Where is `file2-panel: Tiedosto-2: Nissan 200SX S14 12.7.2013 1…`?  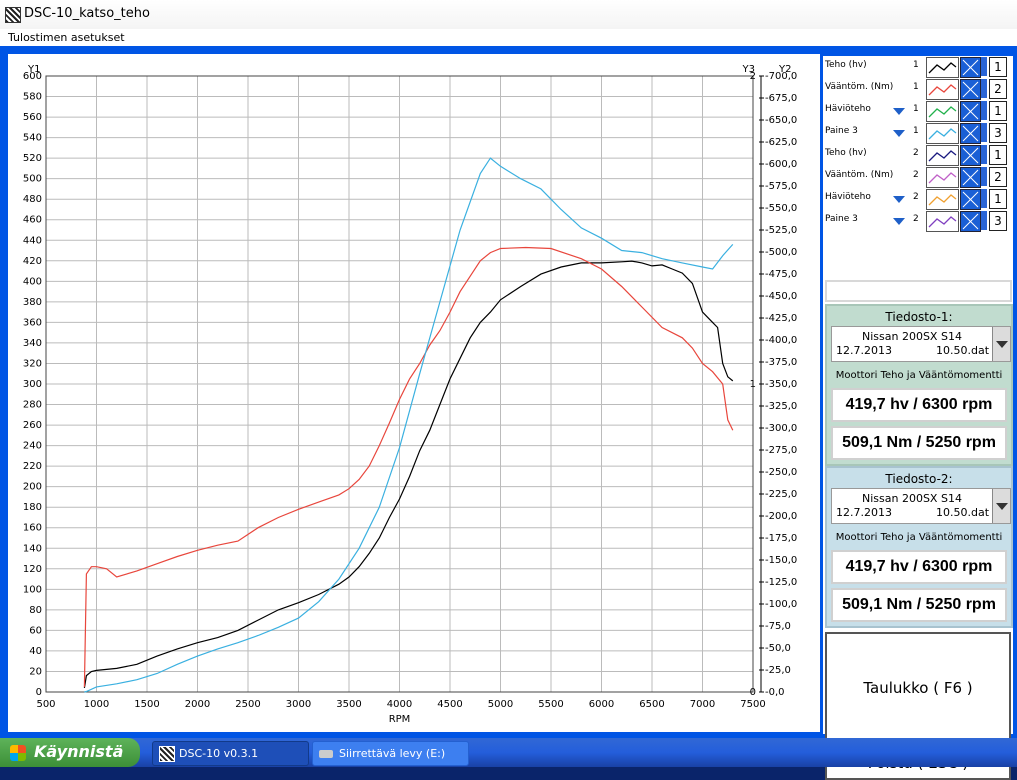
file2-panel: Tiedosto-2: Nissan 200SX S14 12.7.2013 1… is located at coordinates (919, 547).